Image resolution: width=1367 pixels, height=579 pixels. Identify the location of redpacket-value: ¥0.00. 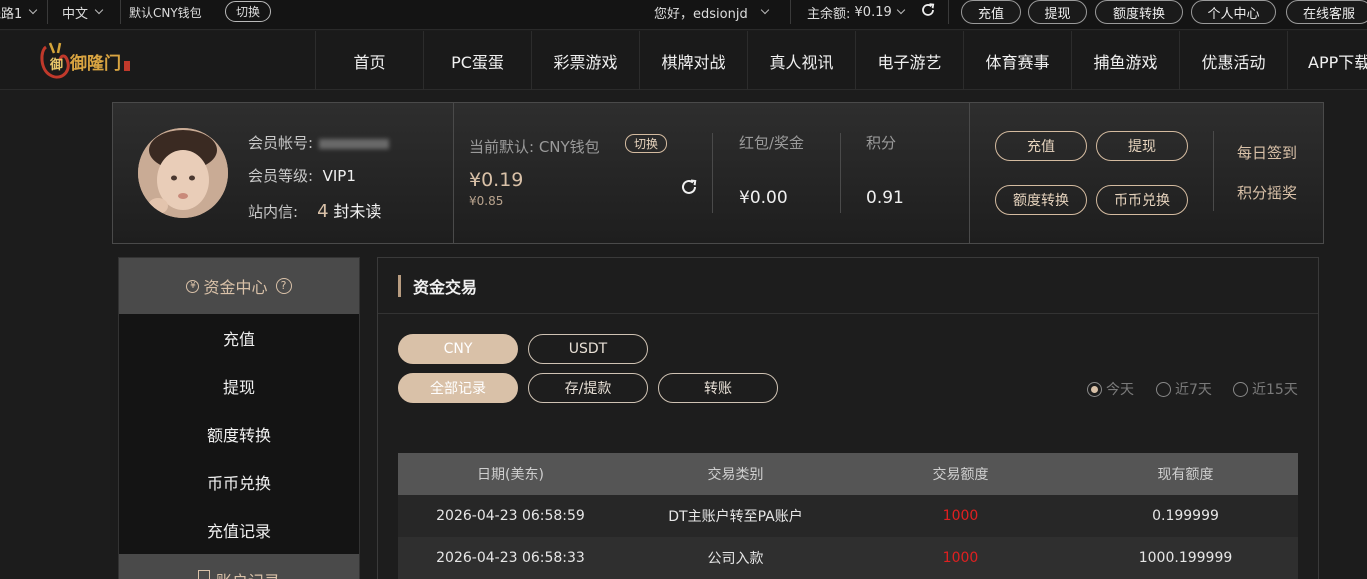
(763, 198).